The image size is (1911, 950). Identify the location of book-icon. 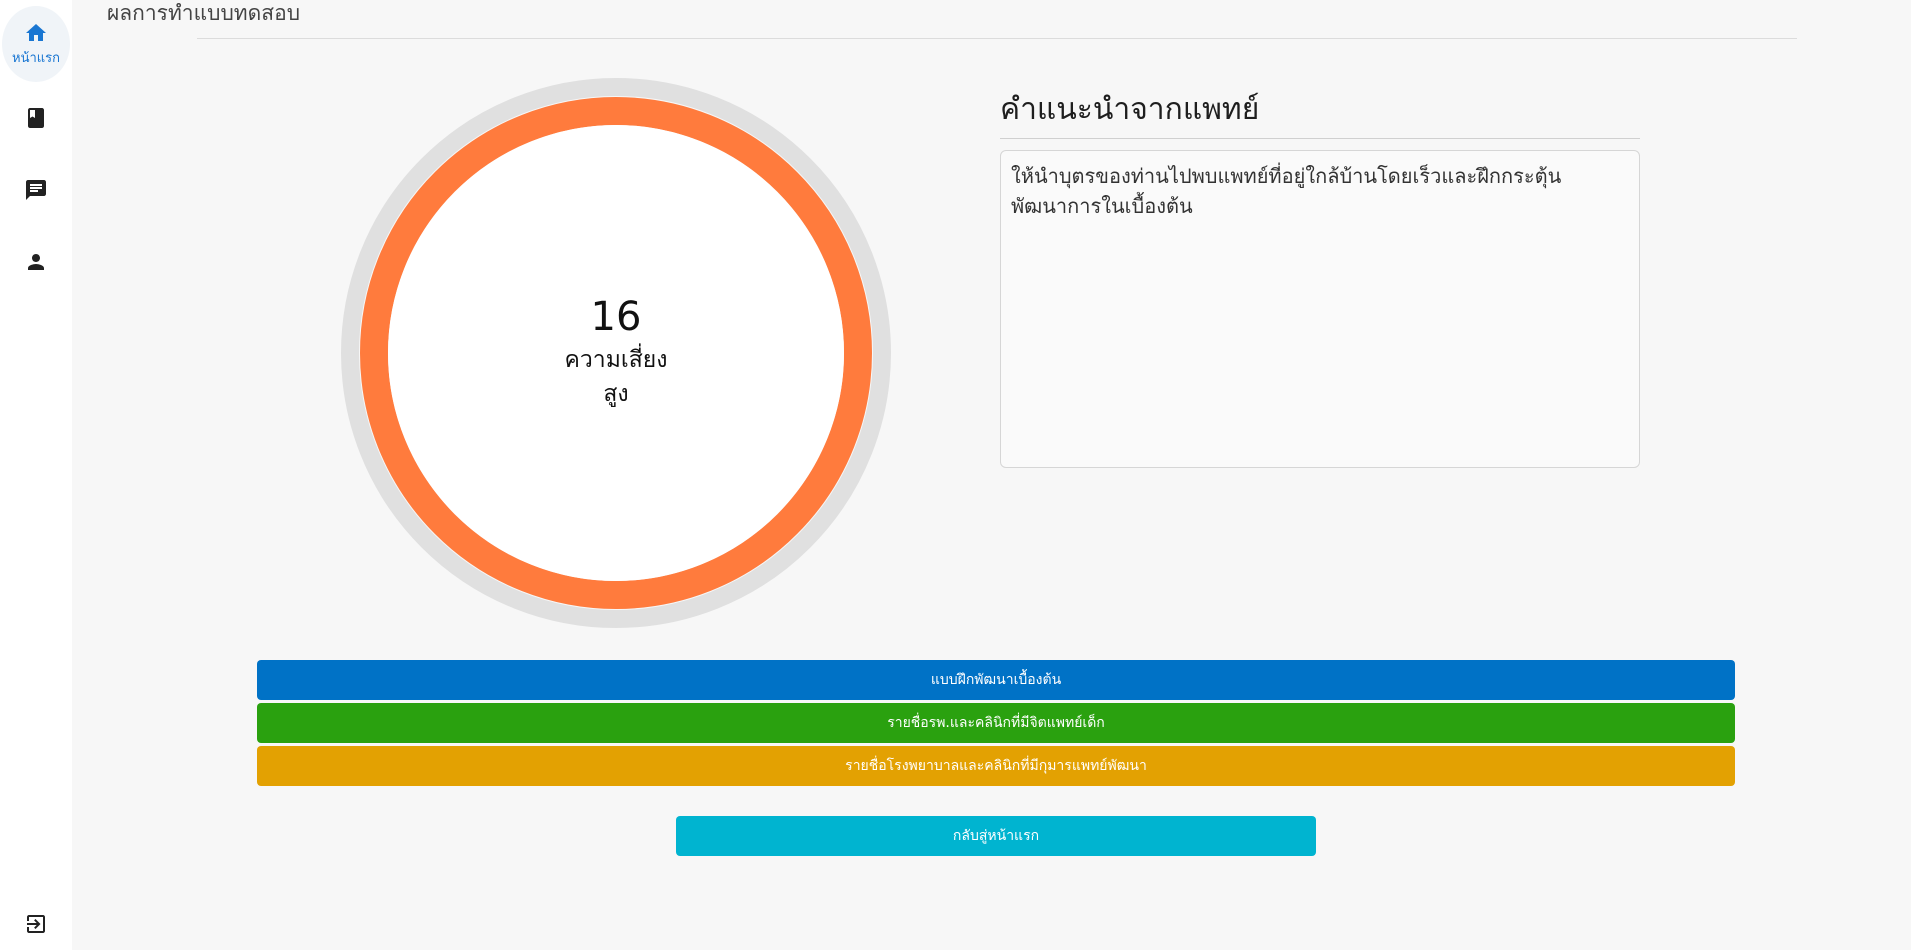
(36, 118).